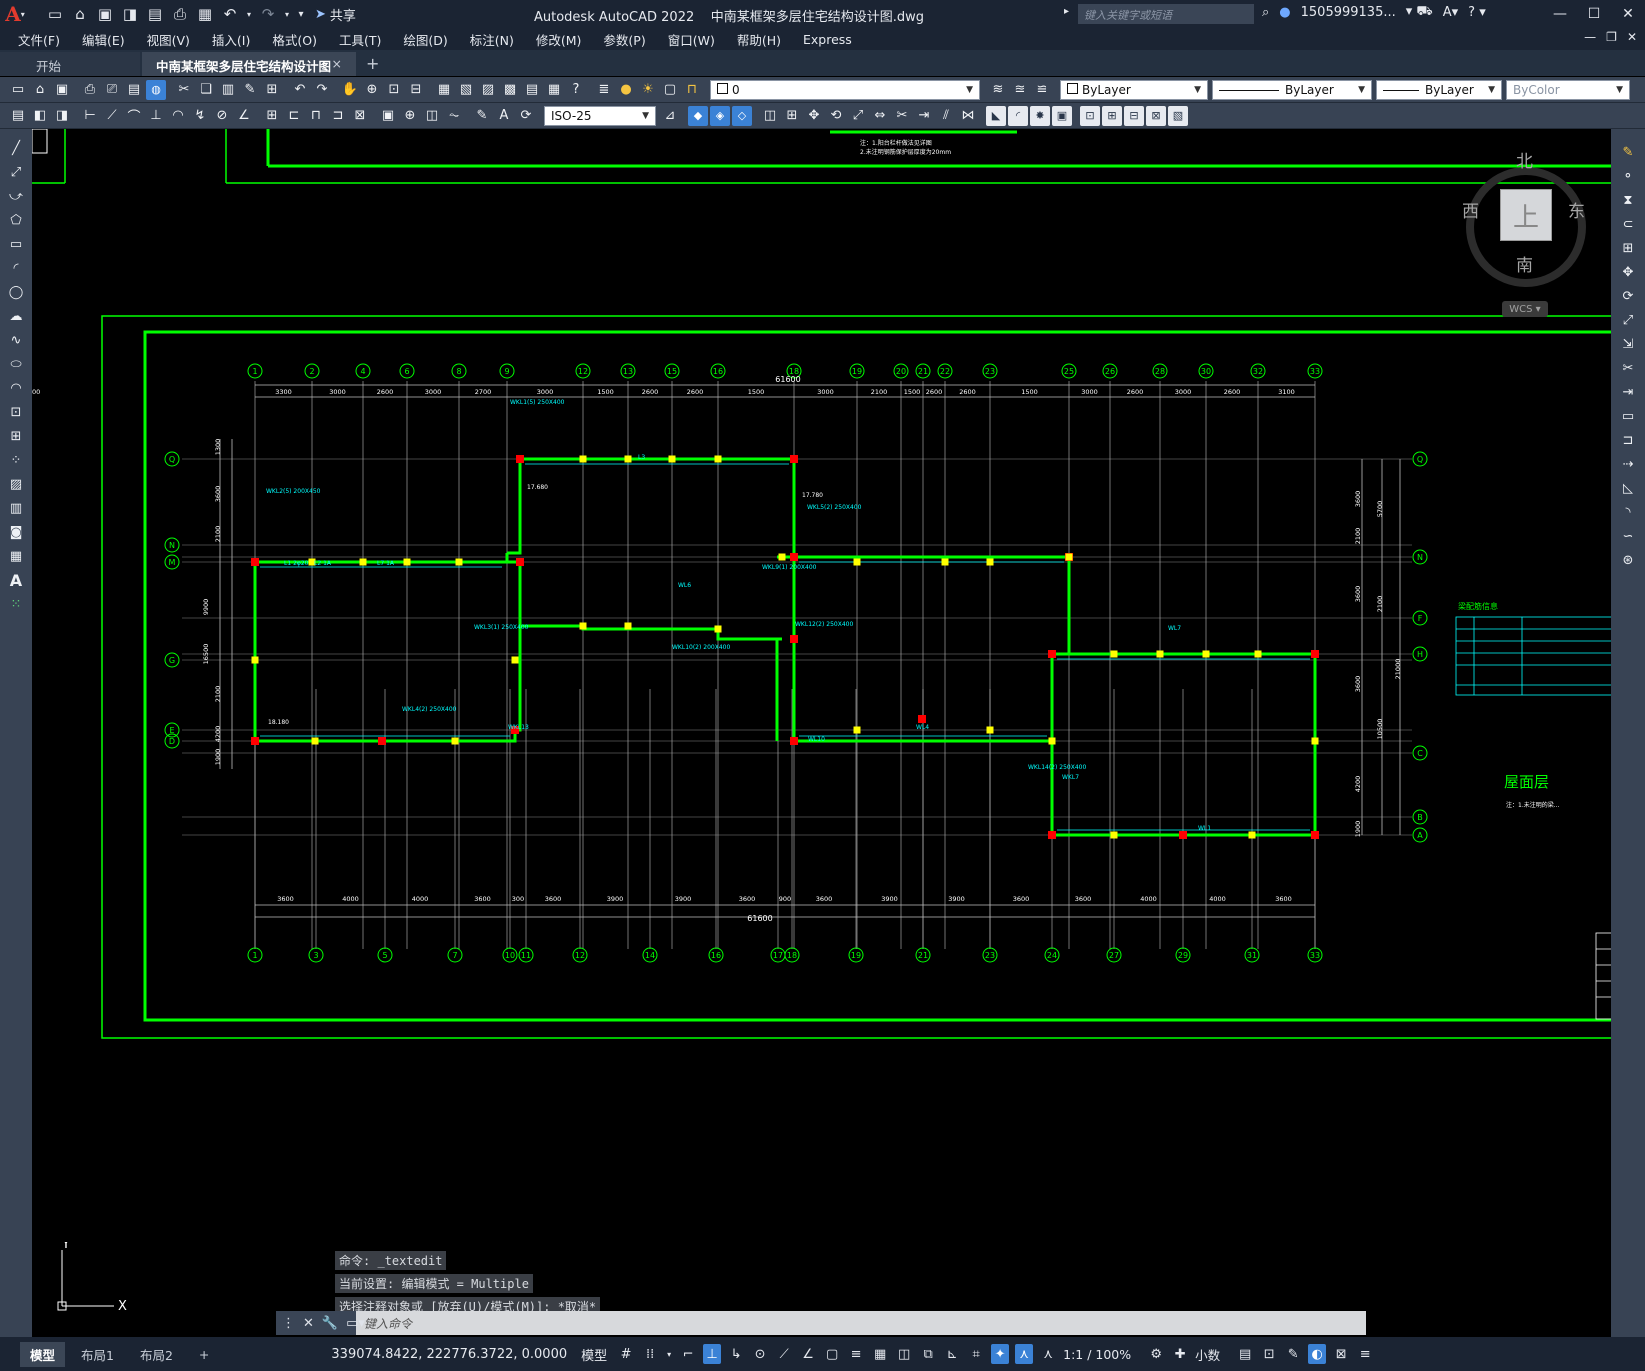 The image size is (1645, 1371). I want to click on markup-icon: ▤, so click(532, 90).